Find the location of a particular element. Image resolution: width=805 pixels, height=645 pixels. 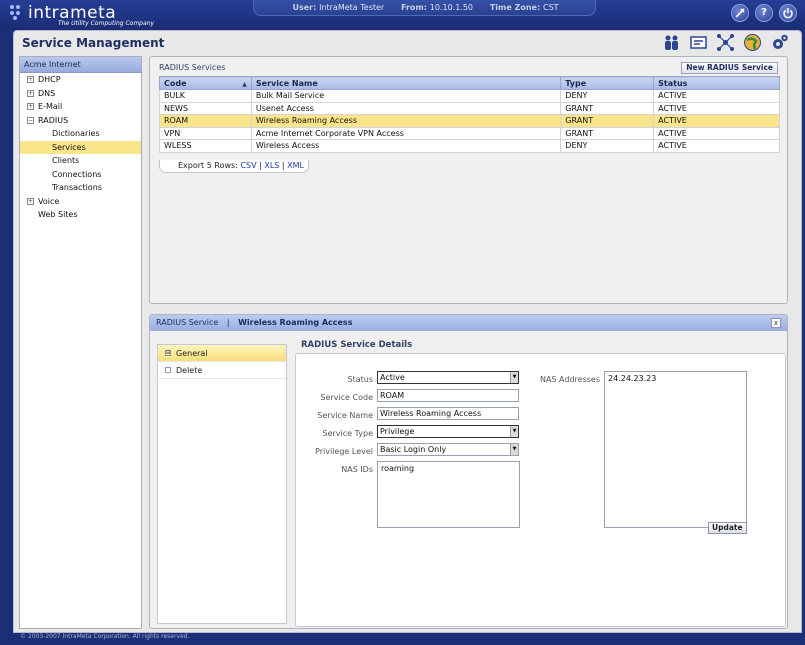

tree-item-transactions: Transactions is located at coordinates (80, 188).